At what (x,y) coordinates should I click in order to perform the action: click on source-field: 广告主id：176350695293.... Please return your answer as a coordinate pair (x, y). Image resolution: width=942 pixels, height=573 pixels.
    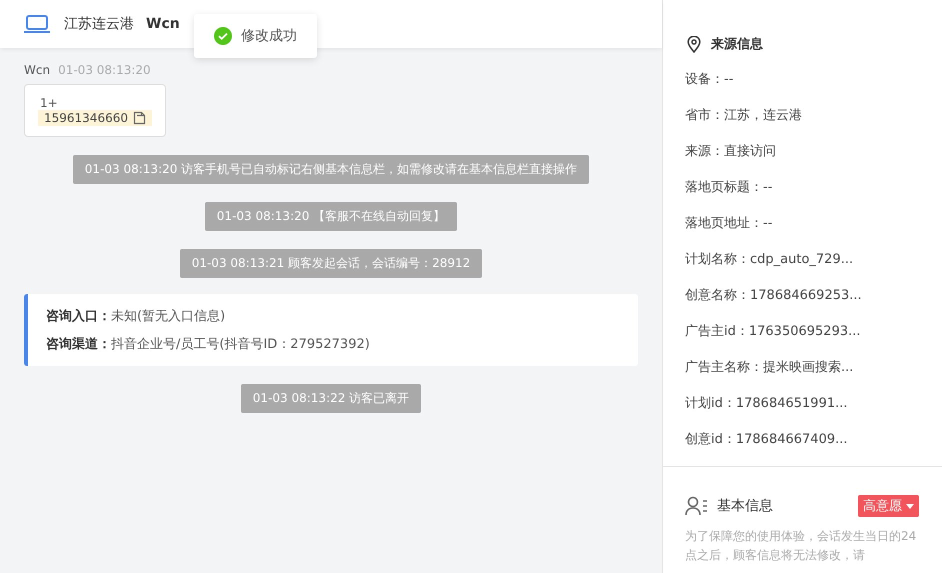
    Looking at the image, I should click on (802, 332).